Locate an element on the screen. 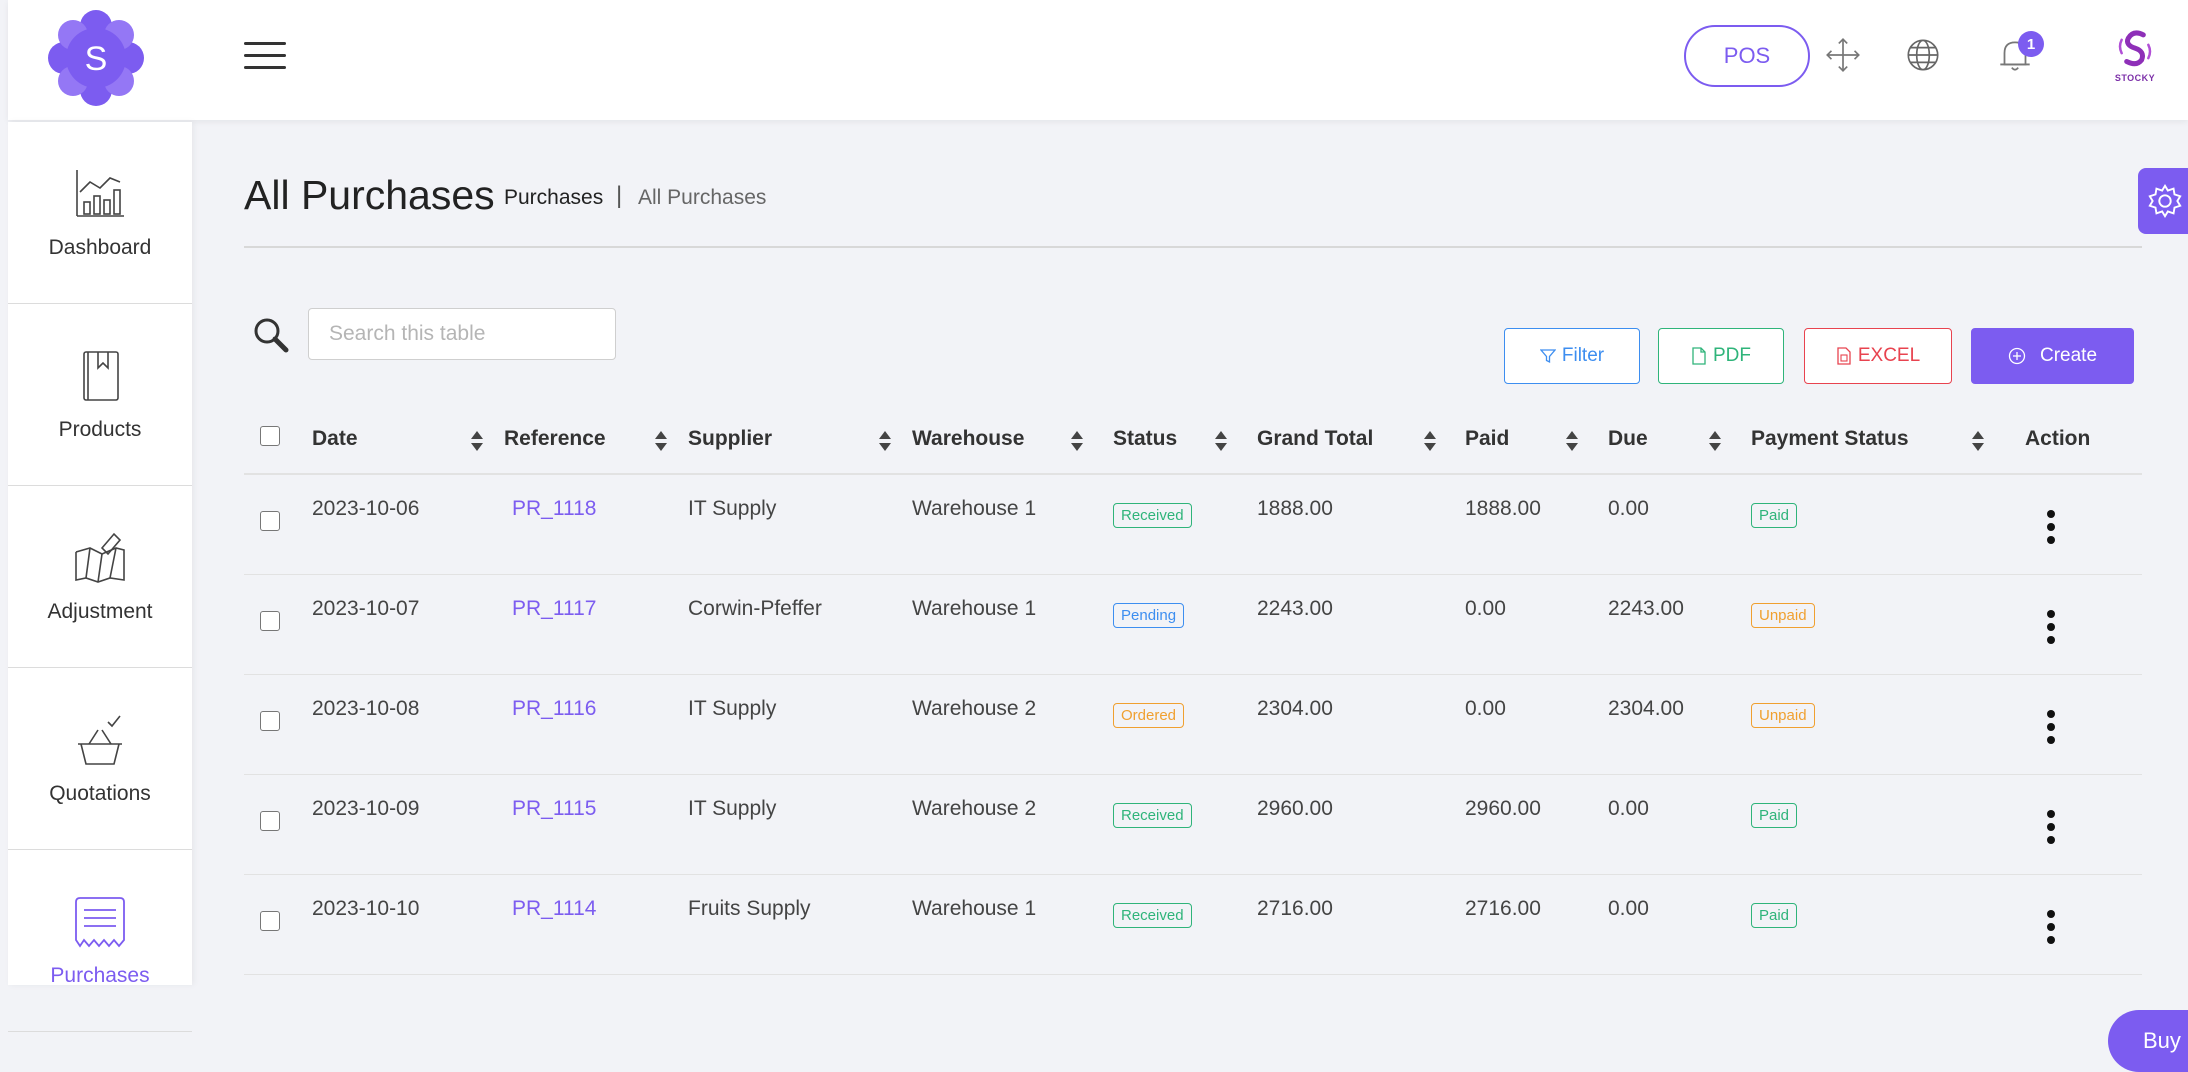 The height and width of the screenshot is (1072, 2188). search-input is located at coordinates (462, 334).